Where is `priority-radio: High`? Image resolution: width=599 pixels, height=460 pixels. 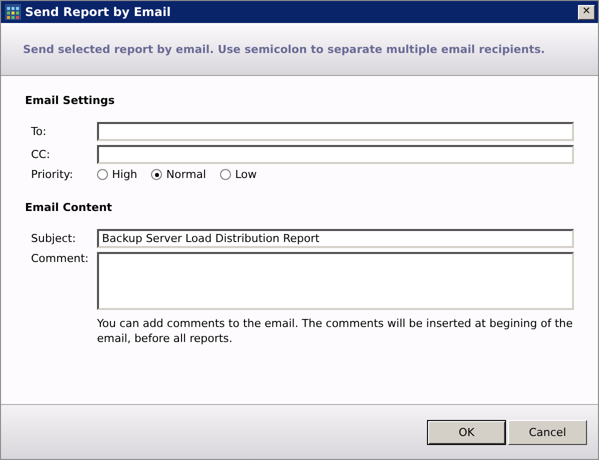 priority-radio: High is located at coordinates (117, 174).